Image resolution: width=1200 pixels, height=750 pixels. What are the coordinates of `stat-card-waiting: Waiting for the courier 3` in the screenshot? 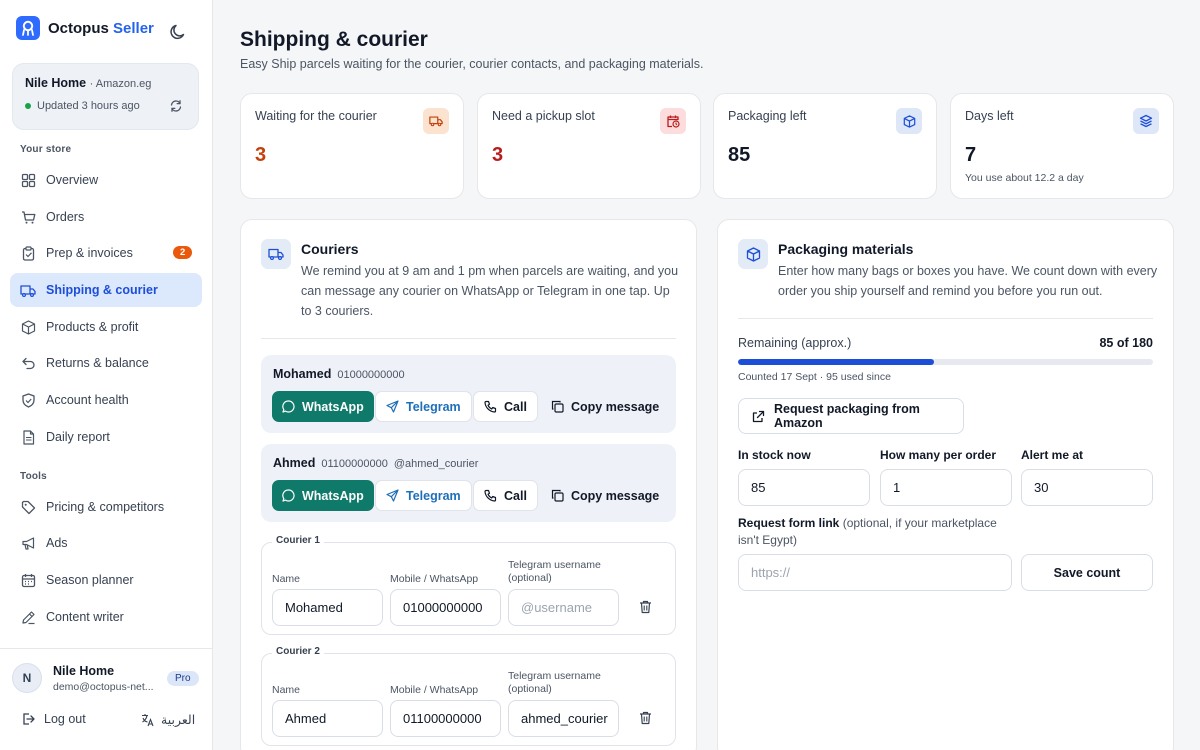 It's located at (352, 146).